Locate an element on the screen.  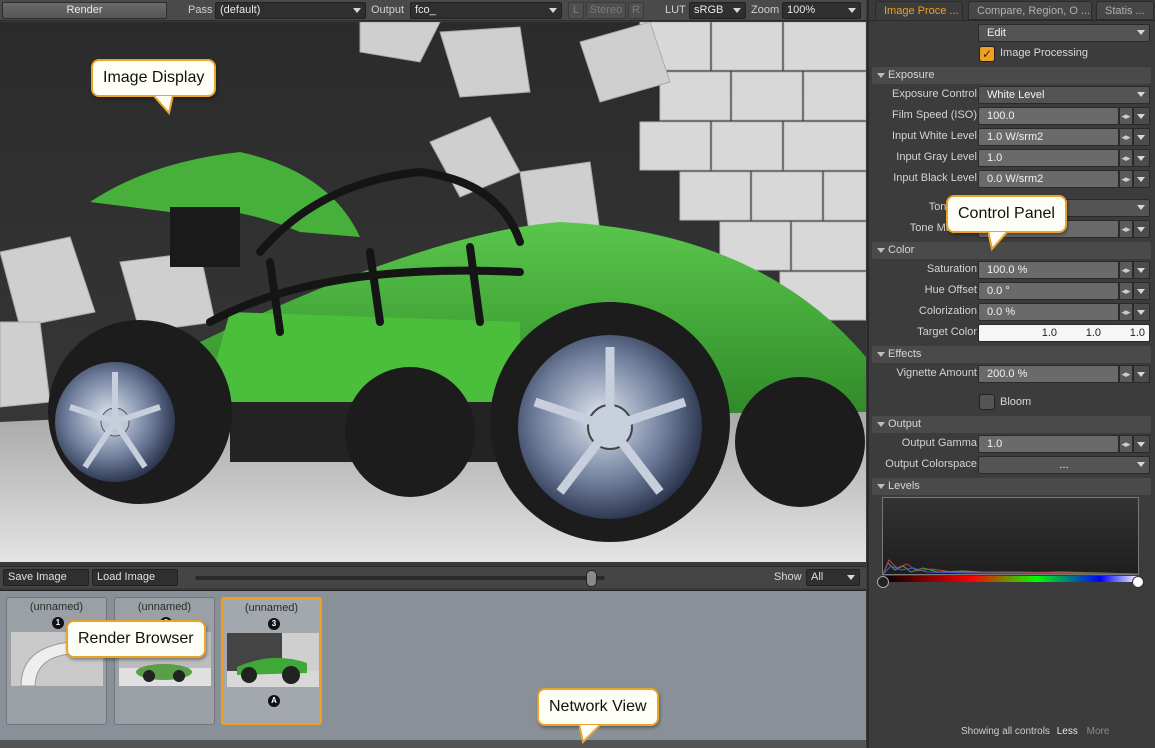
pass-dropdown: (default) is located at coordinates (290, 10).